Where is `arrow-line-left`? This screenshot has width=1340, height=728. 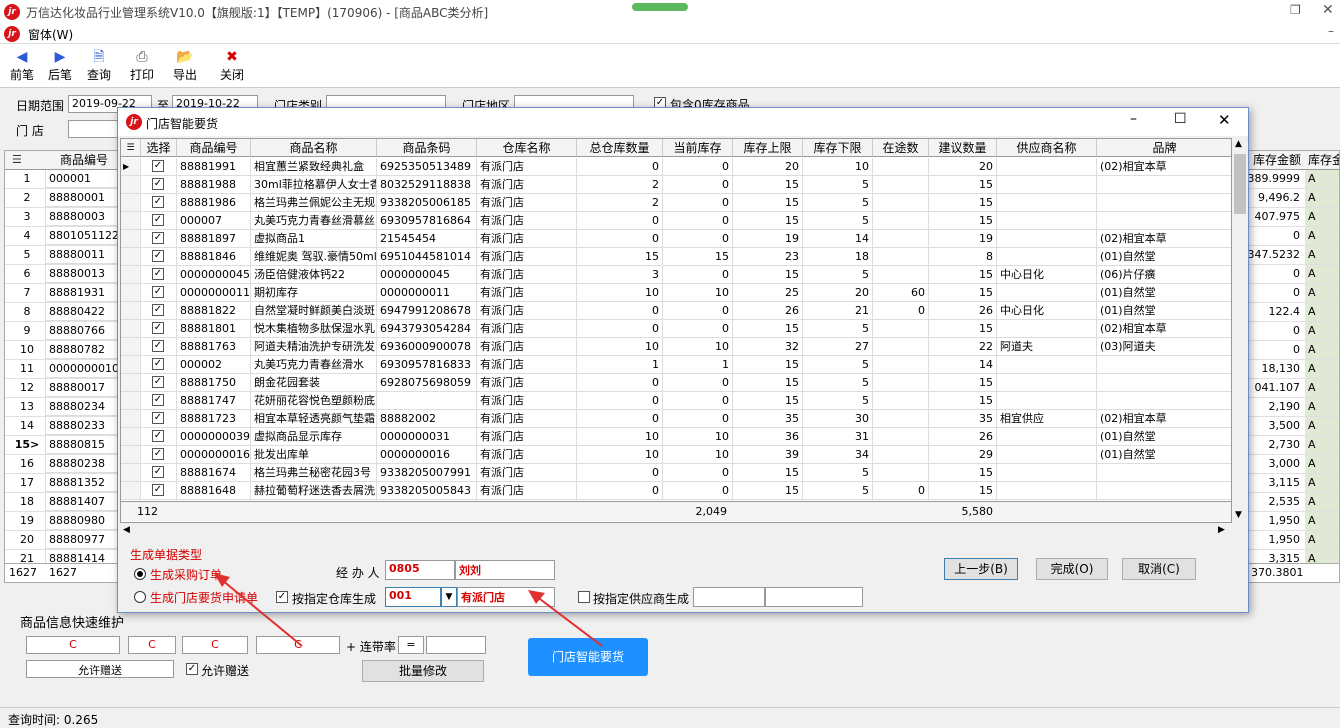
arrow-line-left is located at coordinates (262, 613).